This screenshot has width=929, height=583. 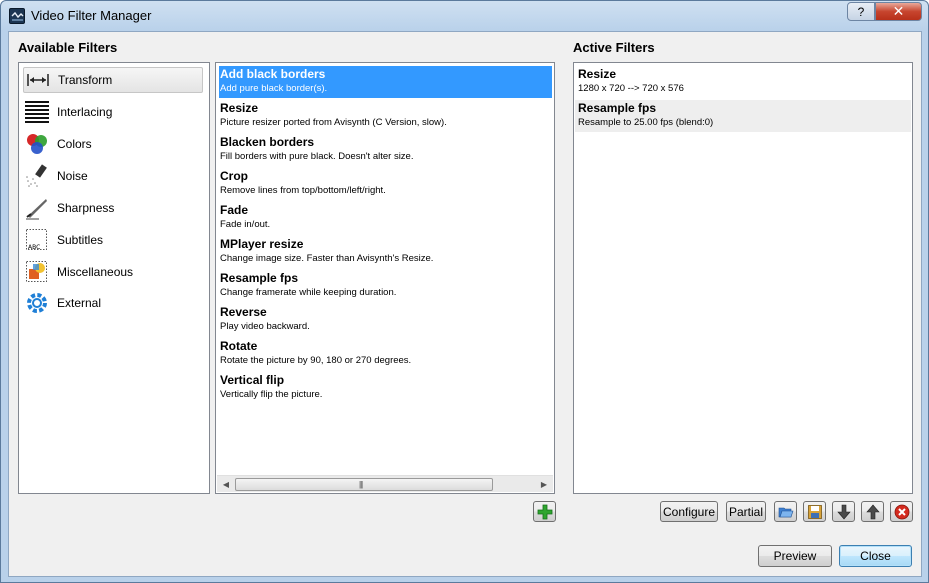 I want to click on horizontal-scrollbar: ◀ ||| ▶, so click(x=385, y=483).